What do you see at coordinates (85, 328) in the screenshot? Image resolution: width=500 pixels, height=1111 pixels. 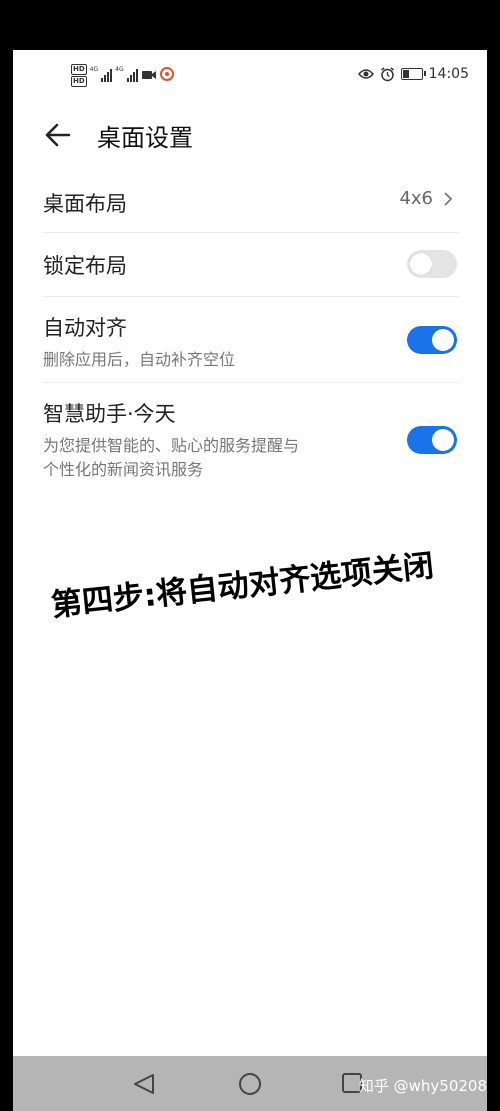 I see `setting-label-auto-align: 自动对齐` at bounding box center [85, 328].